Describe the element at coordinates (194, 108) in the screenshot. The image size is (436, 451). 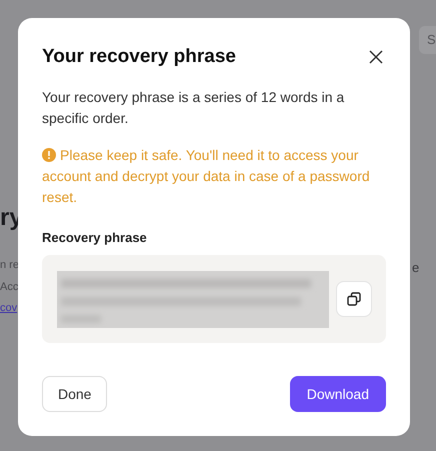
I see `description-text: Your recovery phrase is a series of 12 words in a specific order.` at that location.